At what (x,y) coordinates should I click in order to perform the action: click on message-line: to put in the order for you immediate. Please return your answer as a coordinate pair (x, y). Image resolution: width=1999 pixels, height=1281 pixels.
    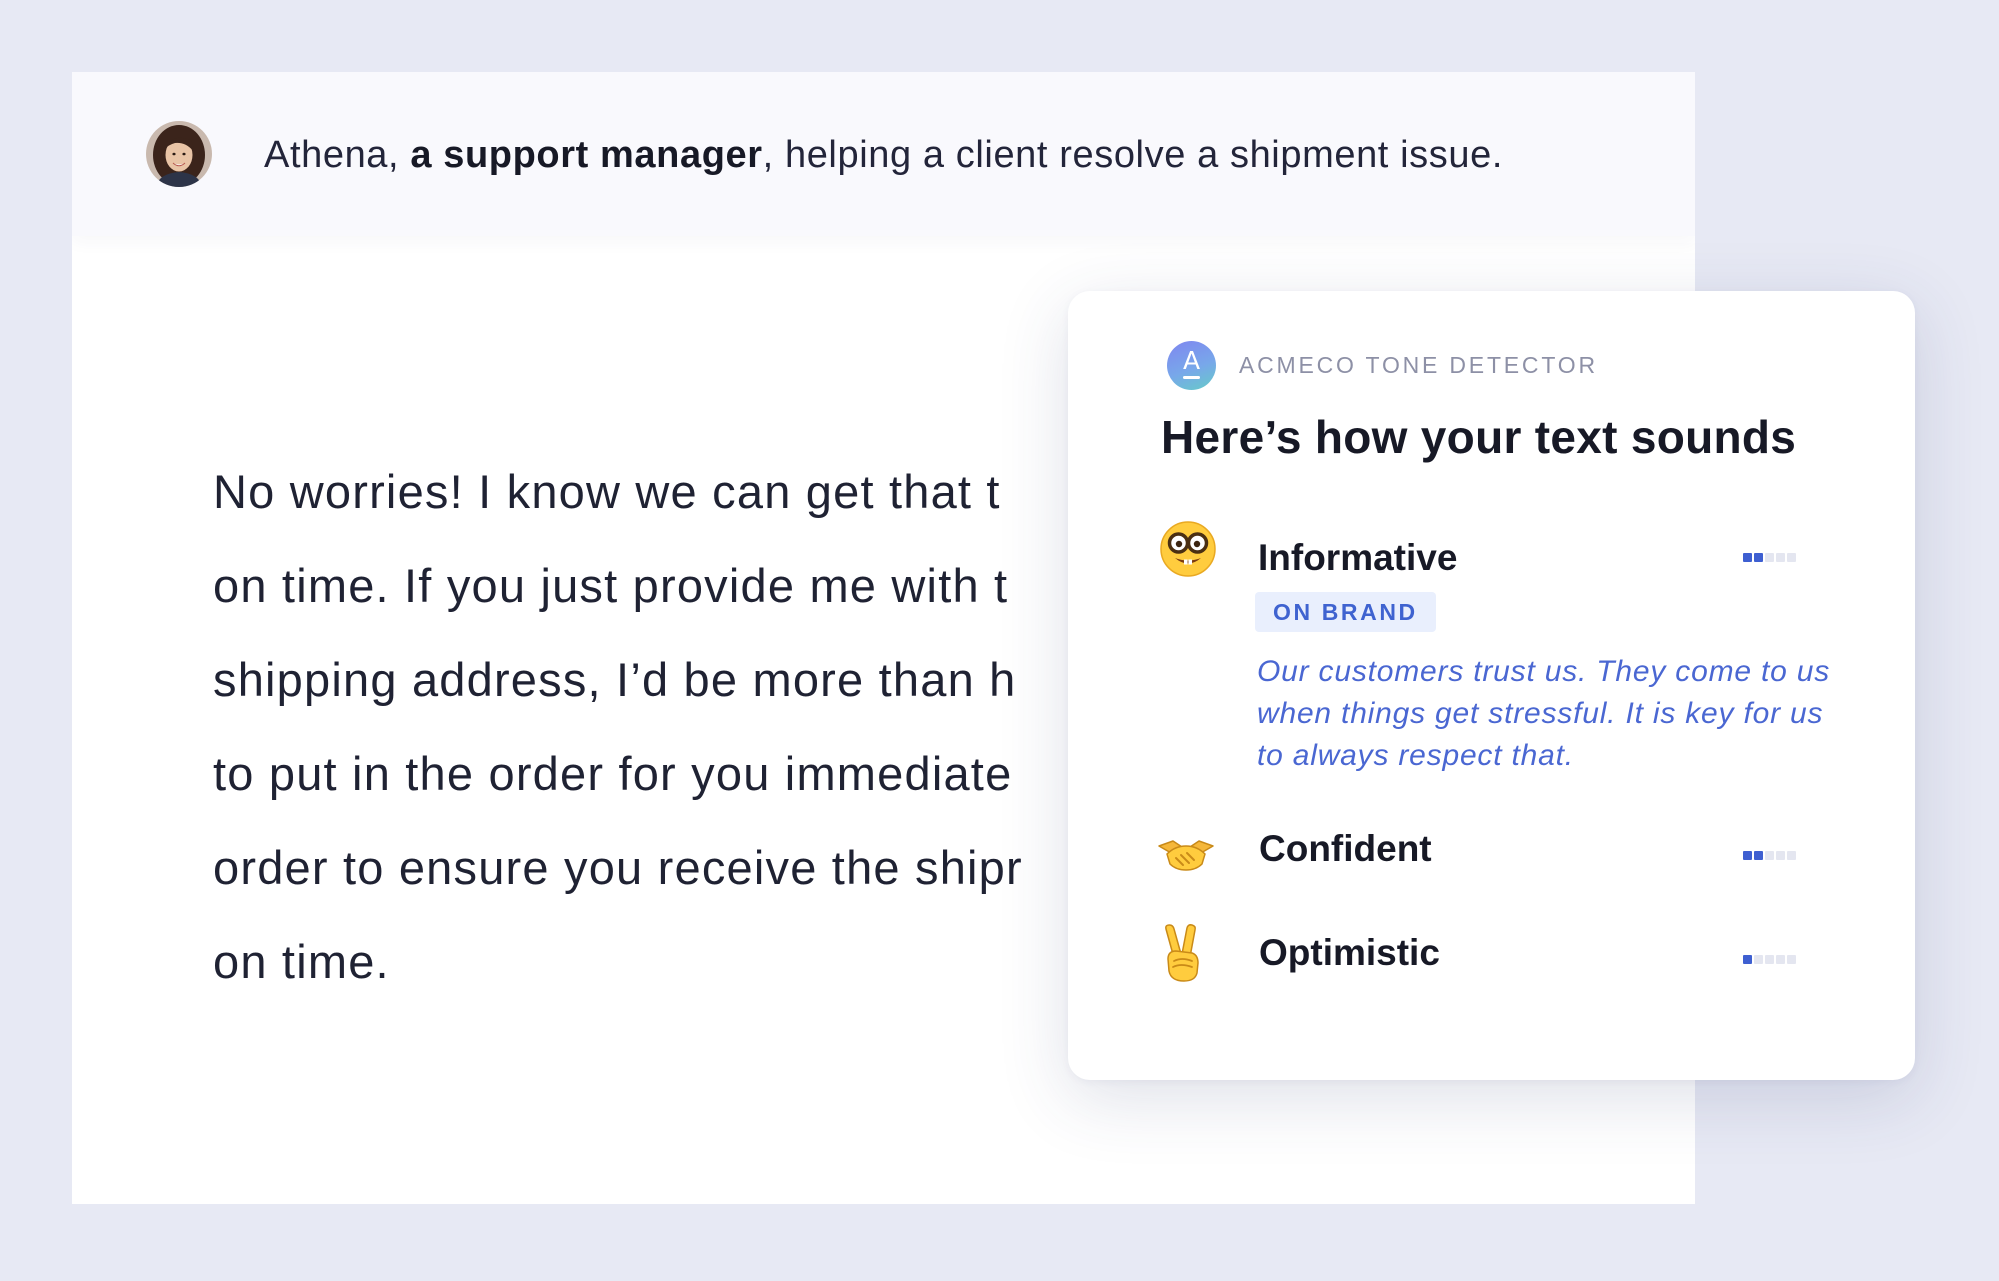
    Looking at the image, I should click on (613, 773).